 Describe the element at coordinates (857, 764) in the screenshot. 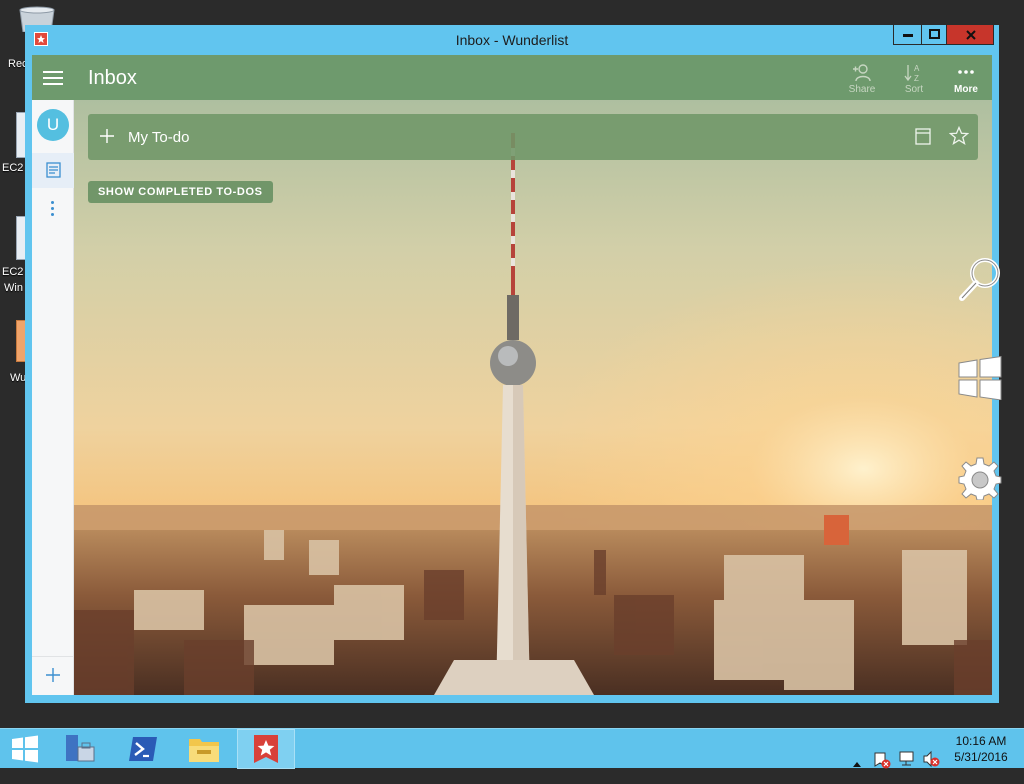

I see `show-hidden-icon` at that location.